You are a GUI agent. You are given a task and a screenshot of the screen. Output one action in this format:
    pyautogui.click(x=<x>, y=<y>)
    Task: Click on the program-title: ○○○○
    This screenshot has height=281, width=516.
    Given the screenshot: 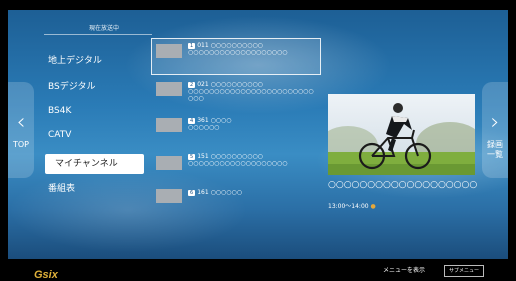 What is the action you would take?
    pyautogui.click(x=221, y=120)
    